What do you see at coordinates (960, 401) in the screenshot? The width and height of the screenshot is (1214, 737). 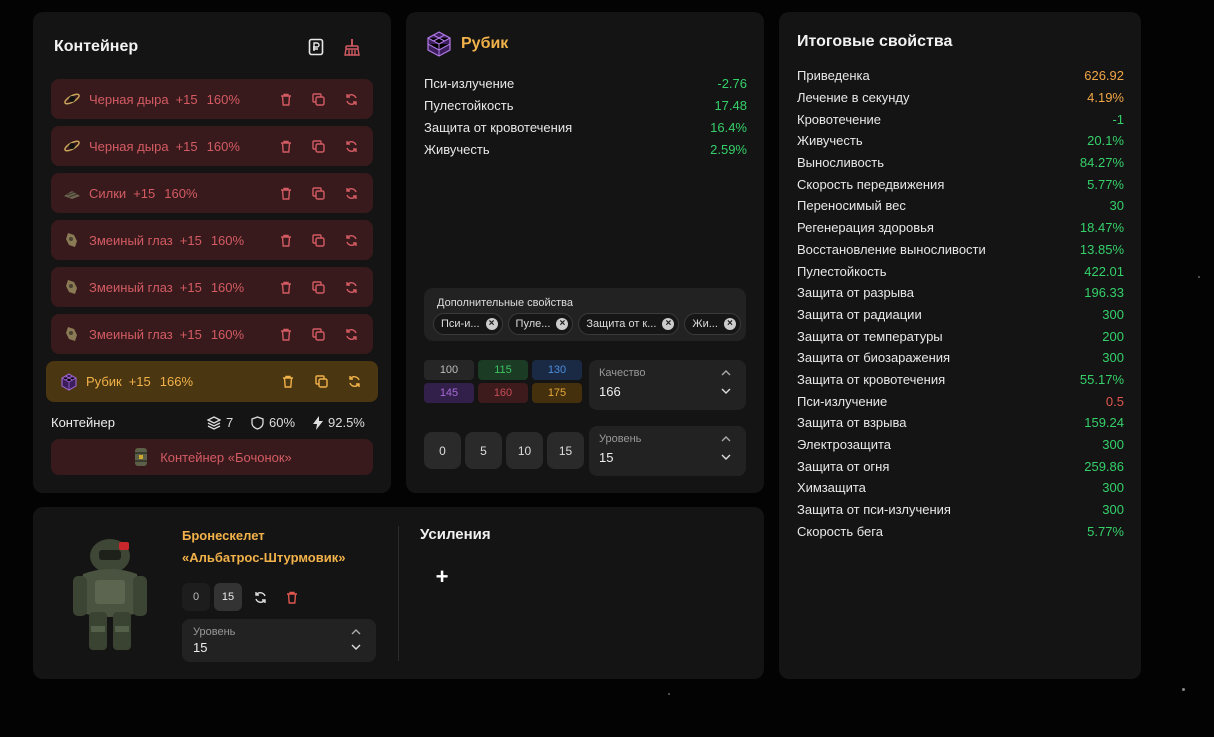 I see `summary-row: Пси-излучение 0.5` at bounding box center [960, 401].